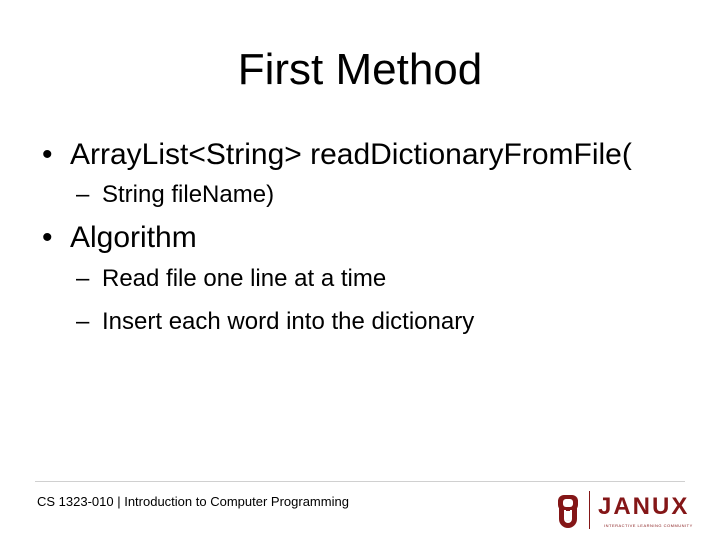 The height and width of the screenshot is (540, 720). What do you see at coordinates (133, 237) in the screenshot?
I see `bullet-text: Algorithm` at bounding box center [133, 237].